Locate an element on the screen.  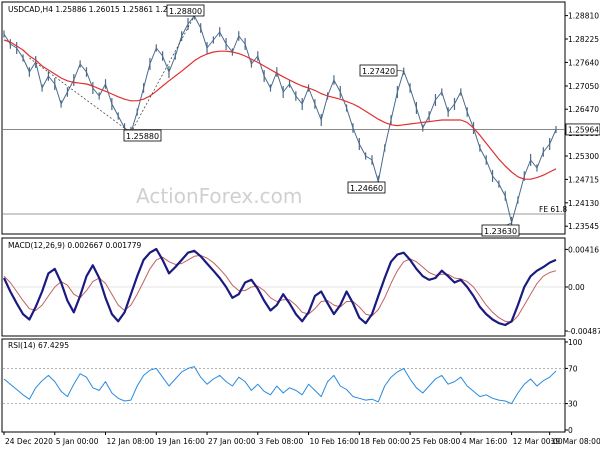
rsi-ytick-label: 0 is located at coordinates (570, 430).